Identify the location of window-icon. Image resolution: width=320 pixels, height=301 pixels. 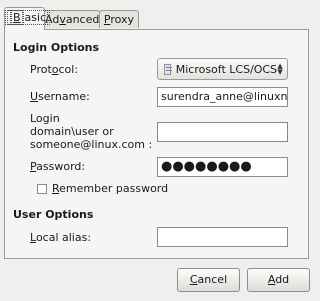
(168, 69).